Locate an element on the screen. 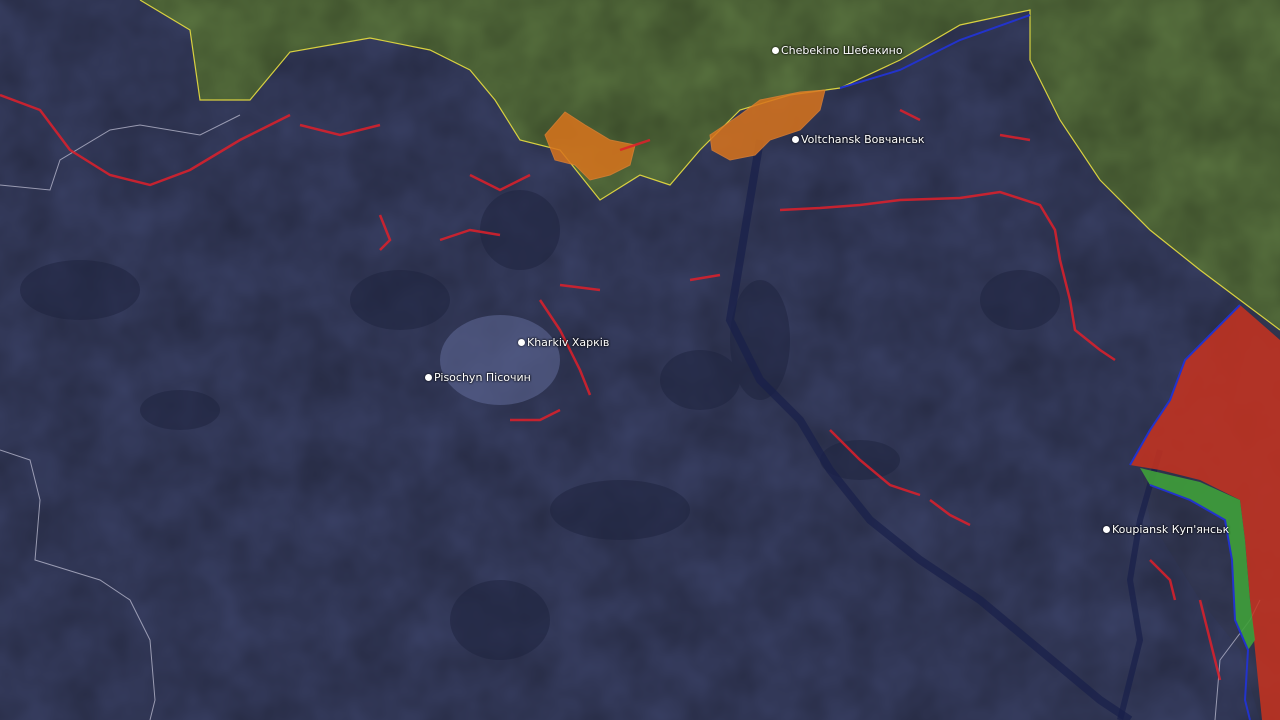 The width and height of the screenshot is (1280, 720). city-label-kharkiv: Kharkiv Харків is located at coordinates (568, 342).